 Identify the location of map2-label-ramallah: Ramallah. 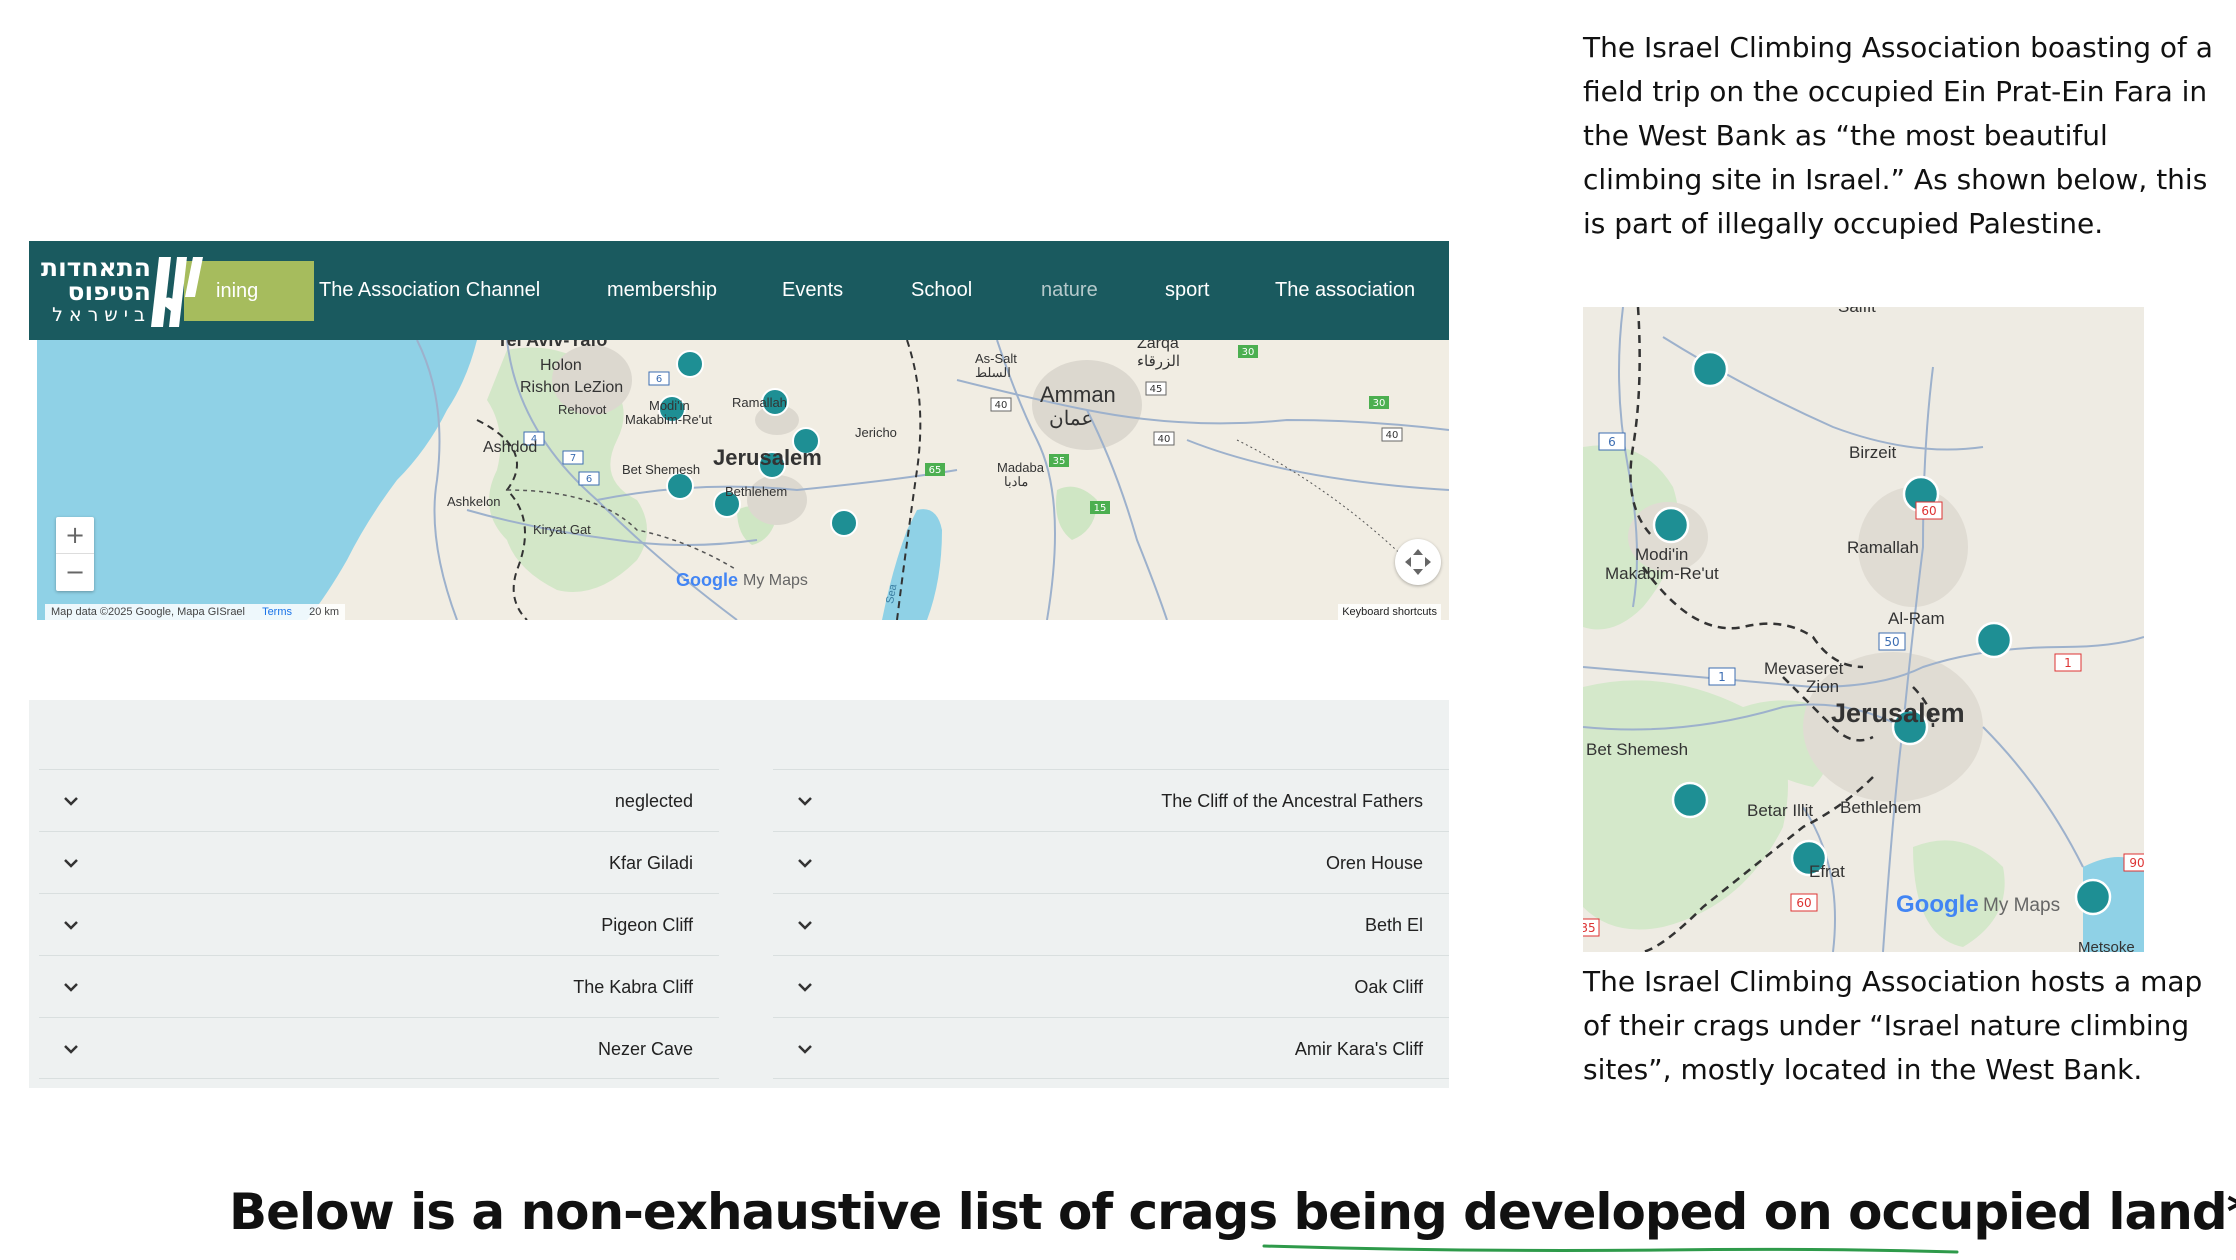
(1883, 547).